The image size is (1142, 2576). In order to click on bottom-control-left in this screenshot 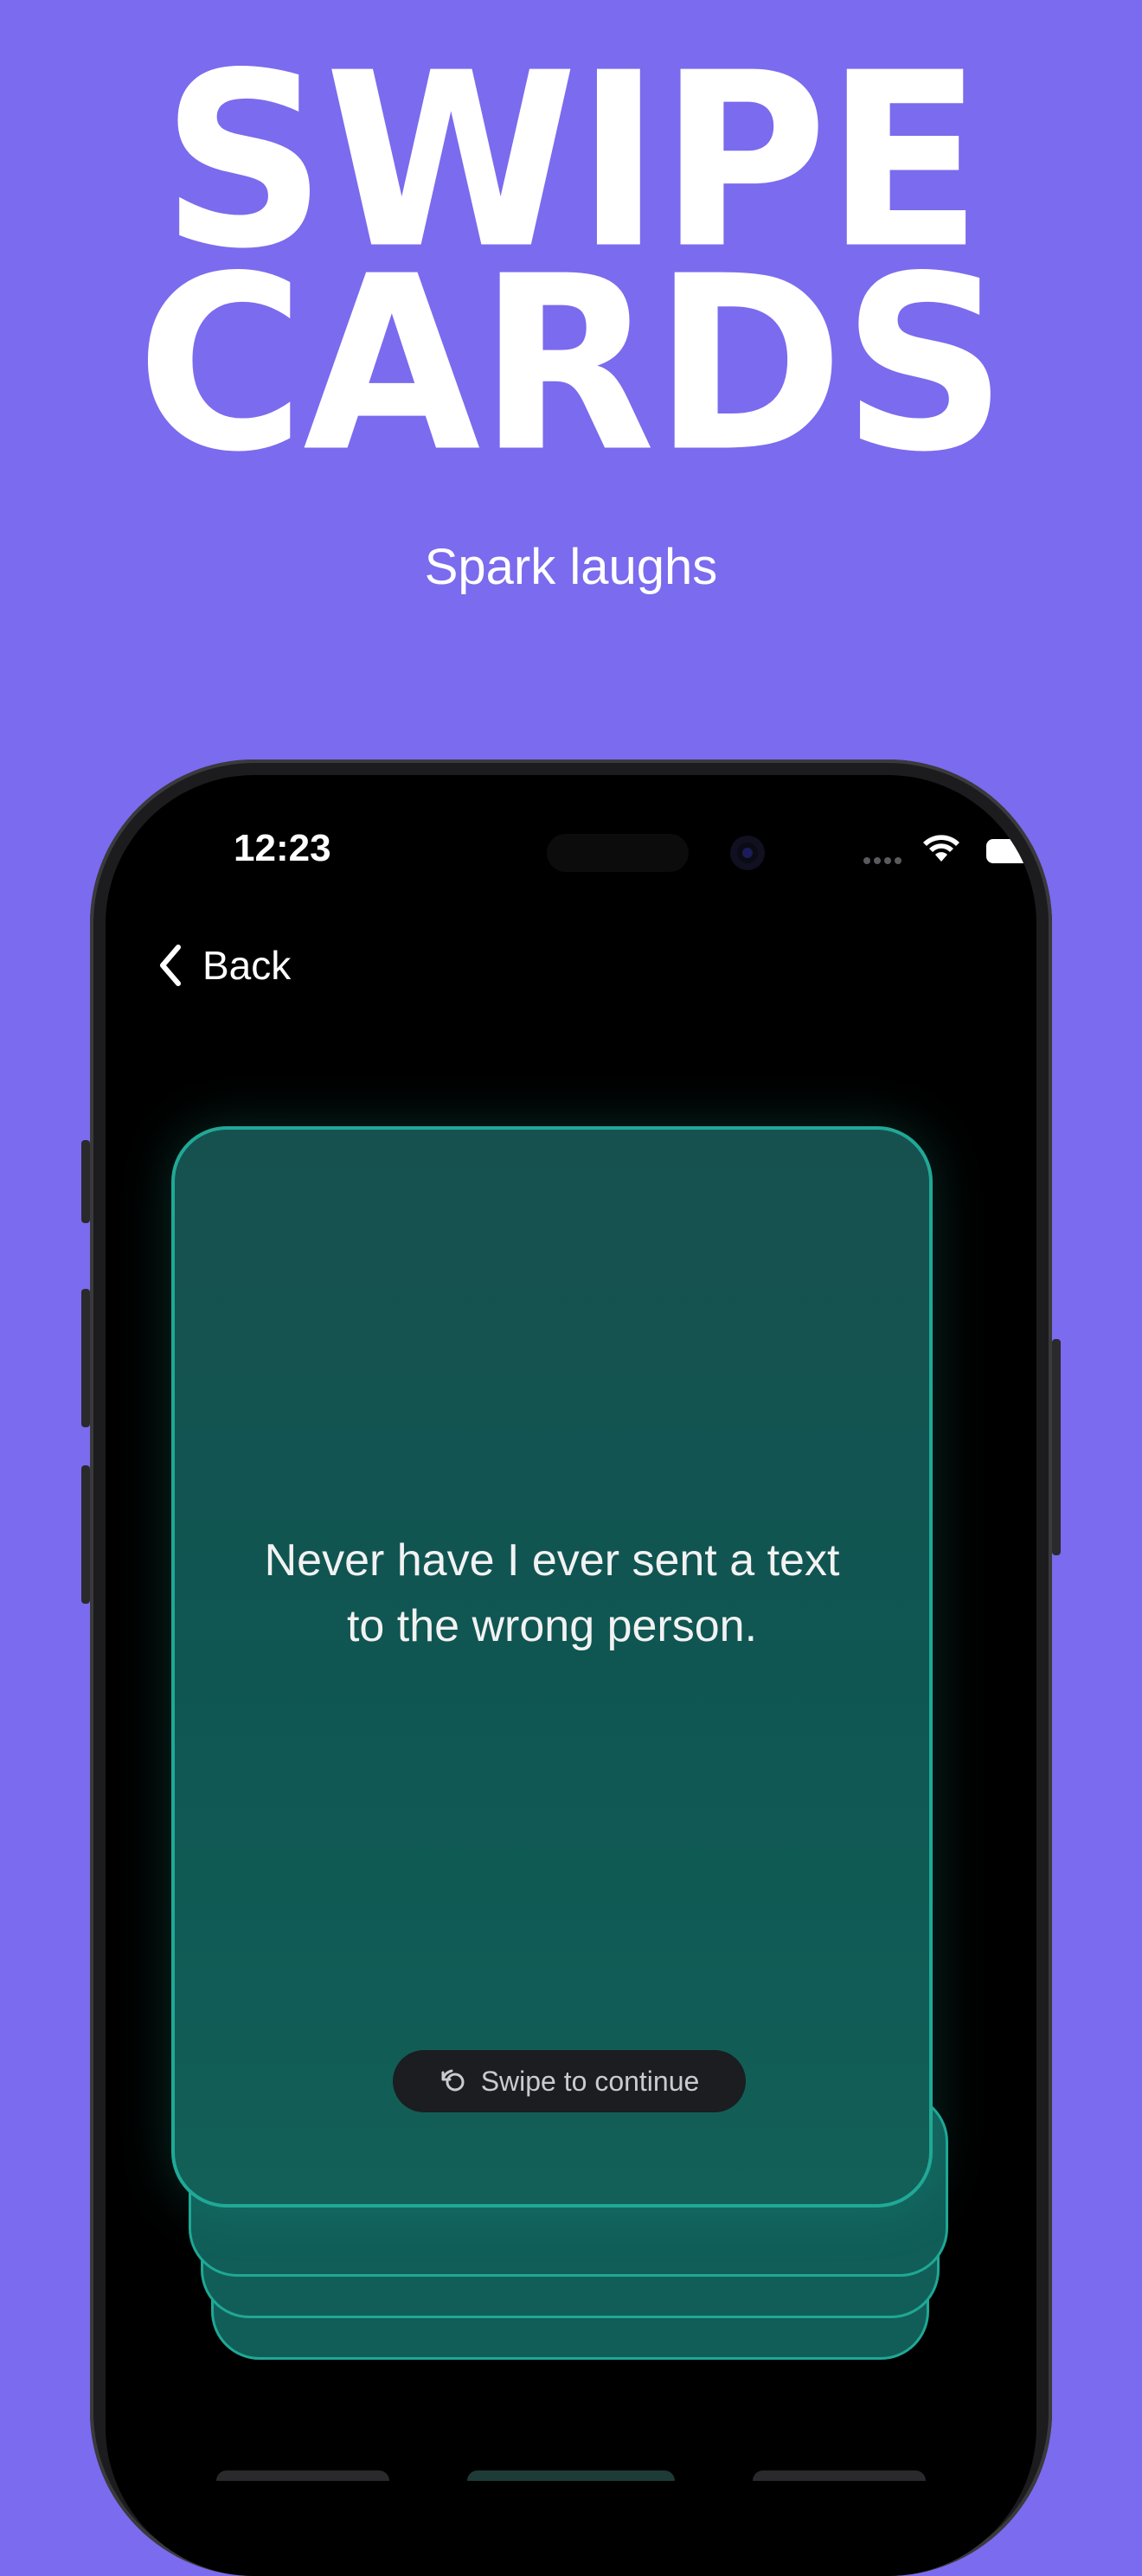, I will do `click(302, 2475)`.